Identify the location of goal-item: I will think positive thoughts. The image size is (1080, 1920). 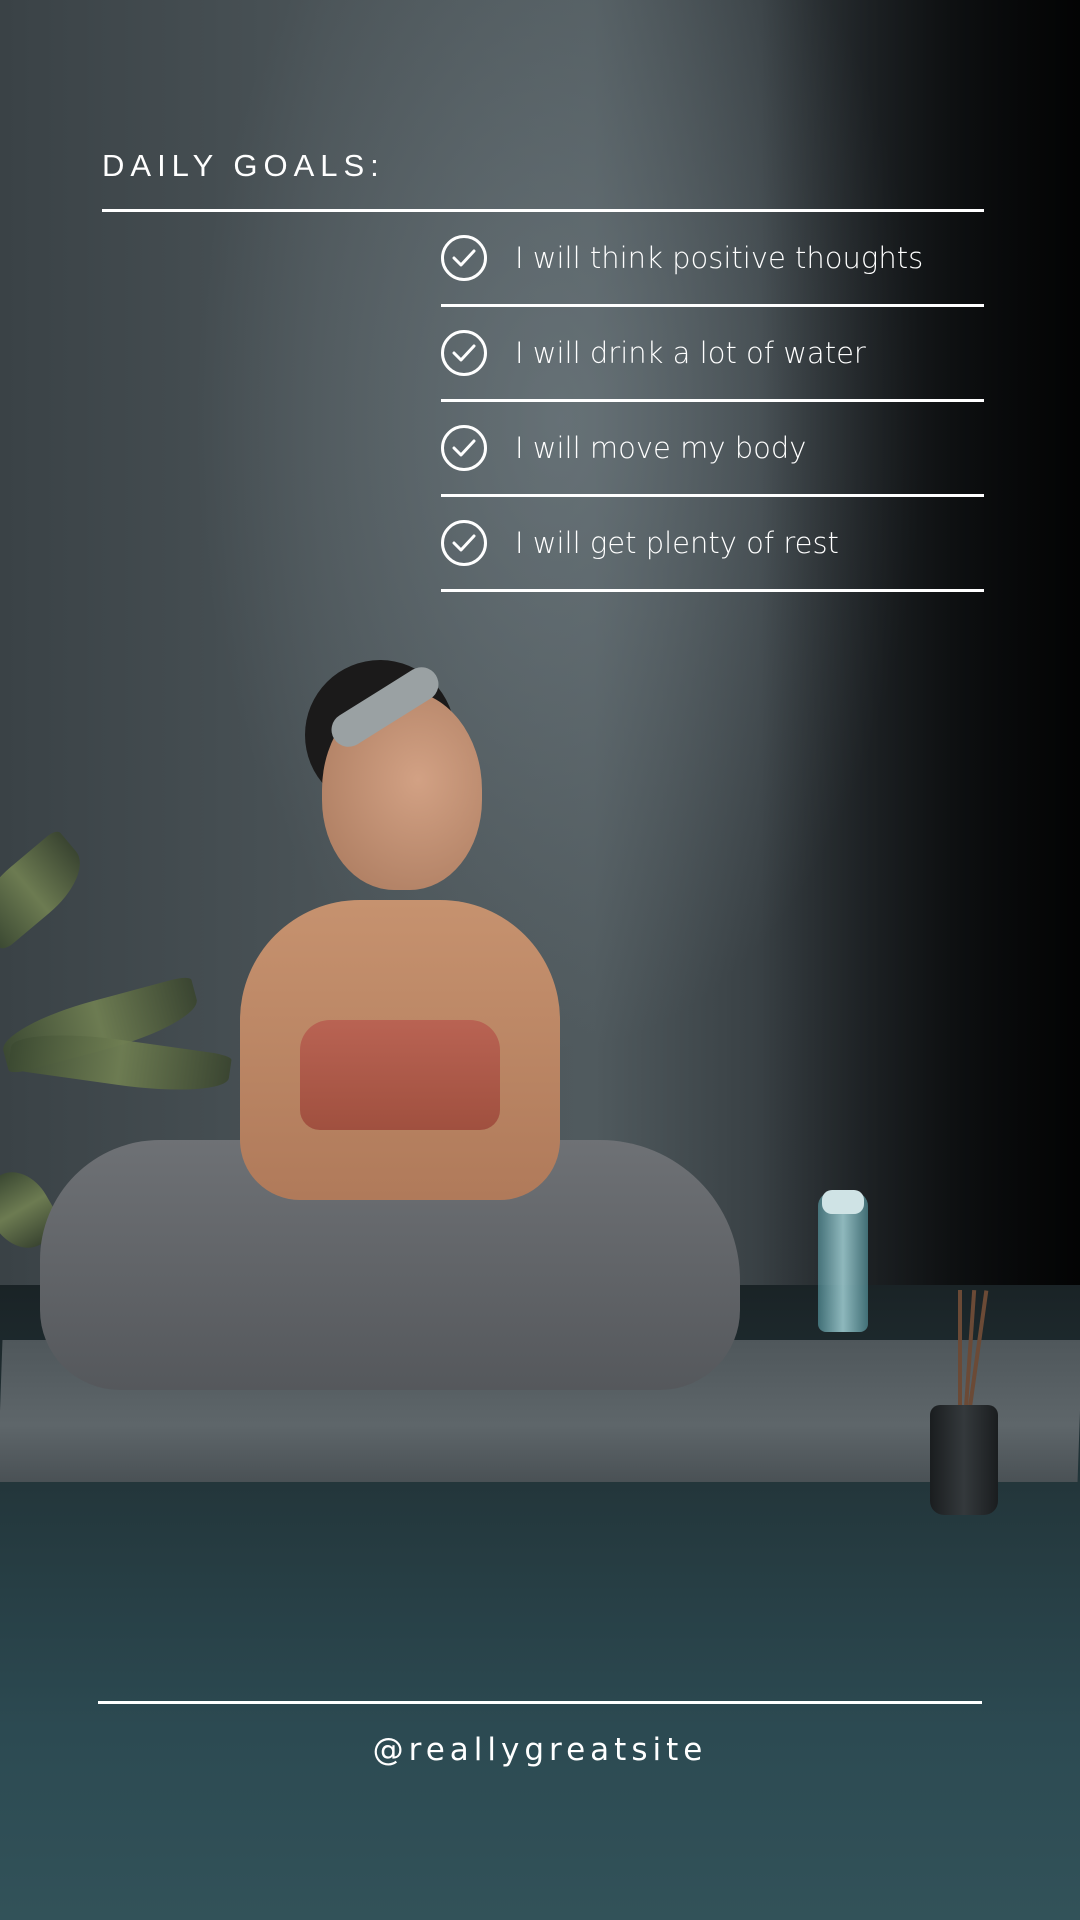
(712, 259).